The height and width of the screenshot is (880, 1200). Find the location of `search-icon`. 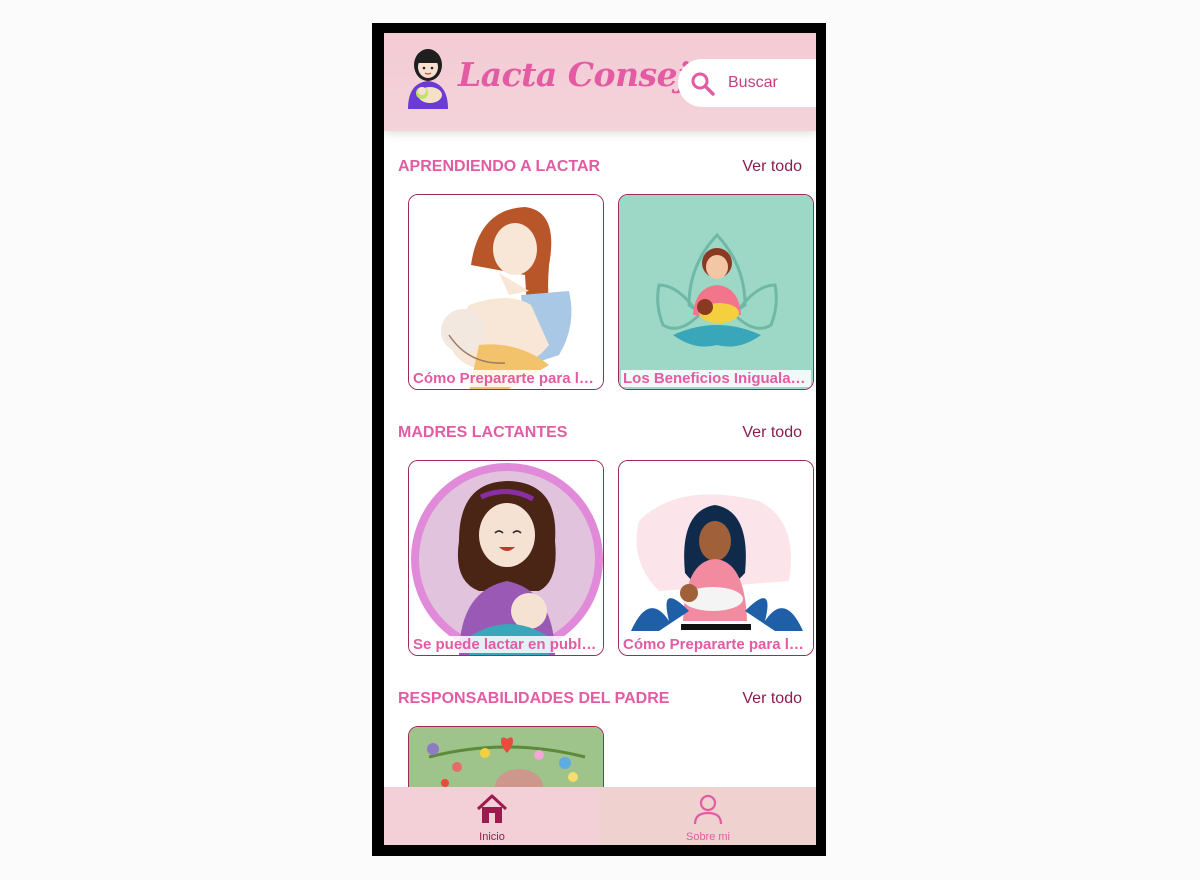

search-icon is located at coordinates (703, 84).